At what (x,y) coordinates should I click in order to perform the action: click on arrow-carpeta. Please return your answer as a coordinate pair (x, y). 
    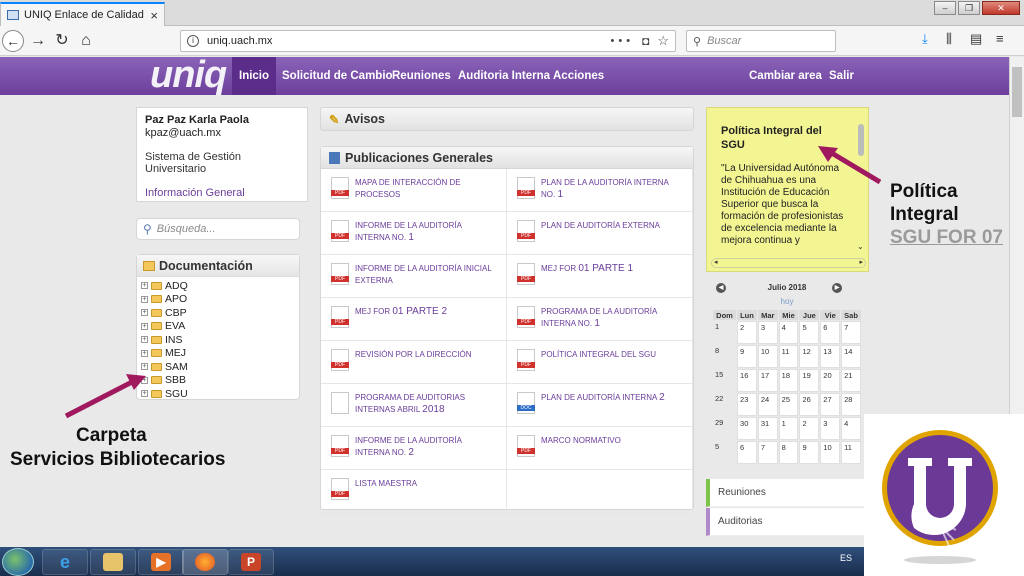
    Looking at the image, I should click on (99, 399).